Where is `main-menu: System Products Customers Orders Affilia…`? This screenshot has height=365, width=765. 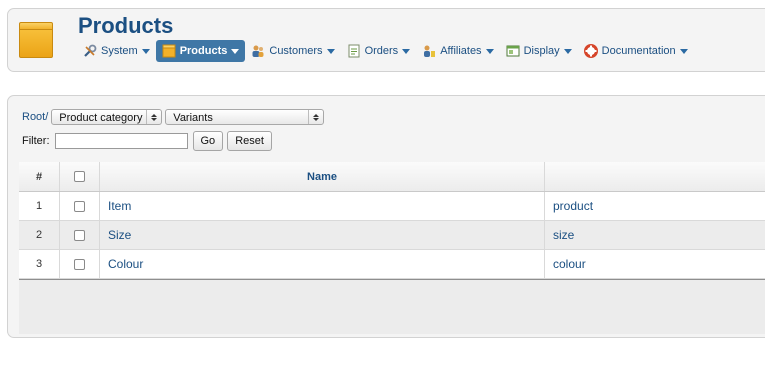 main-menu: System Products Customers Orders Affilia… is located at coordinates (385, 51).